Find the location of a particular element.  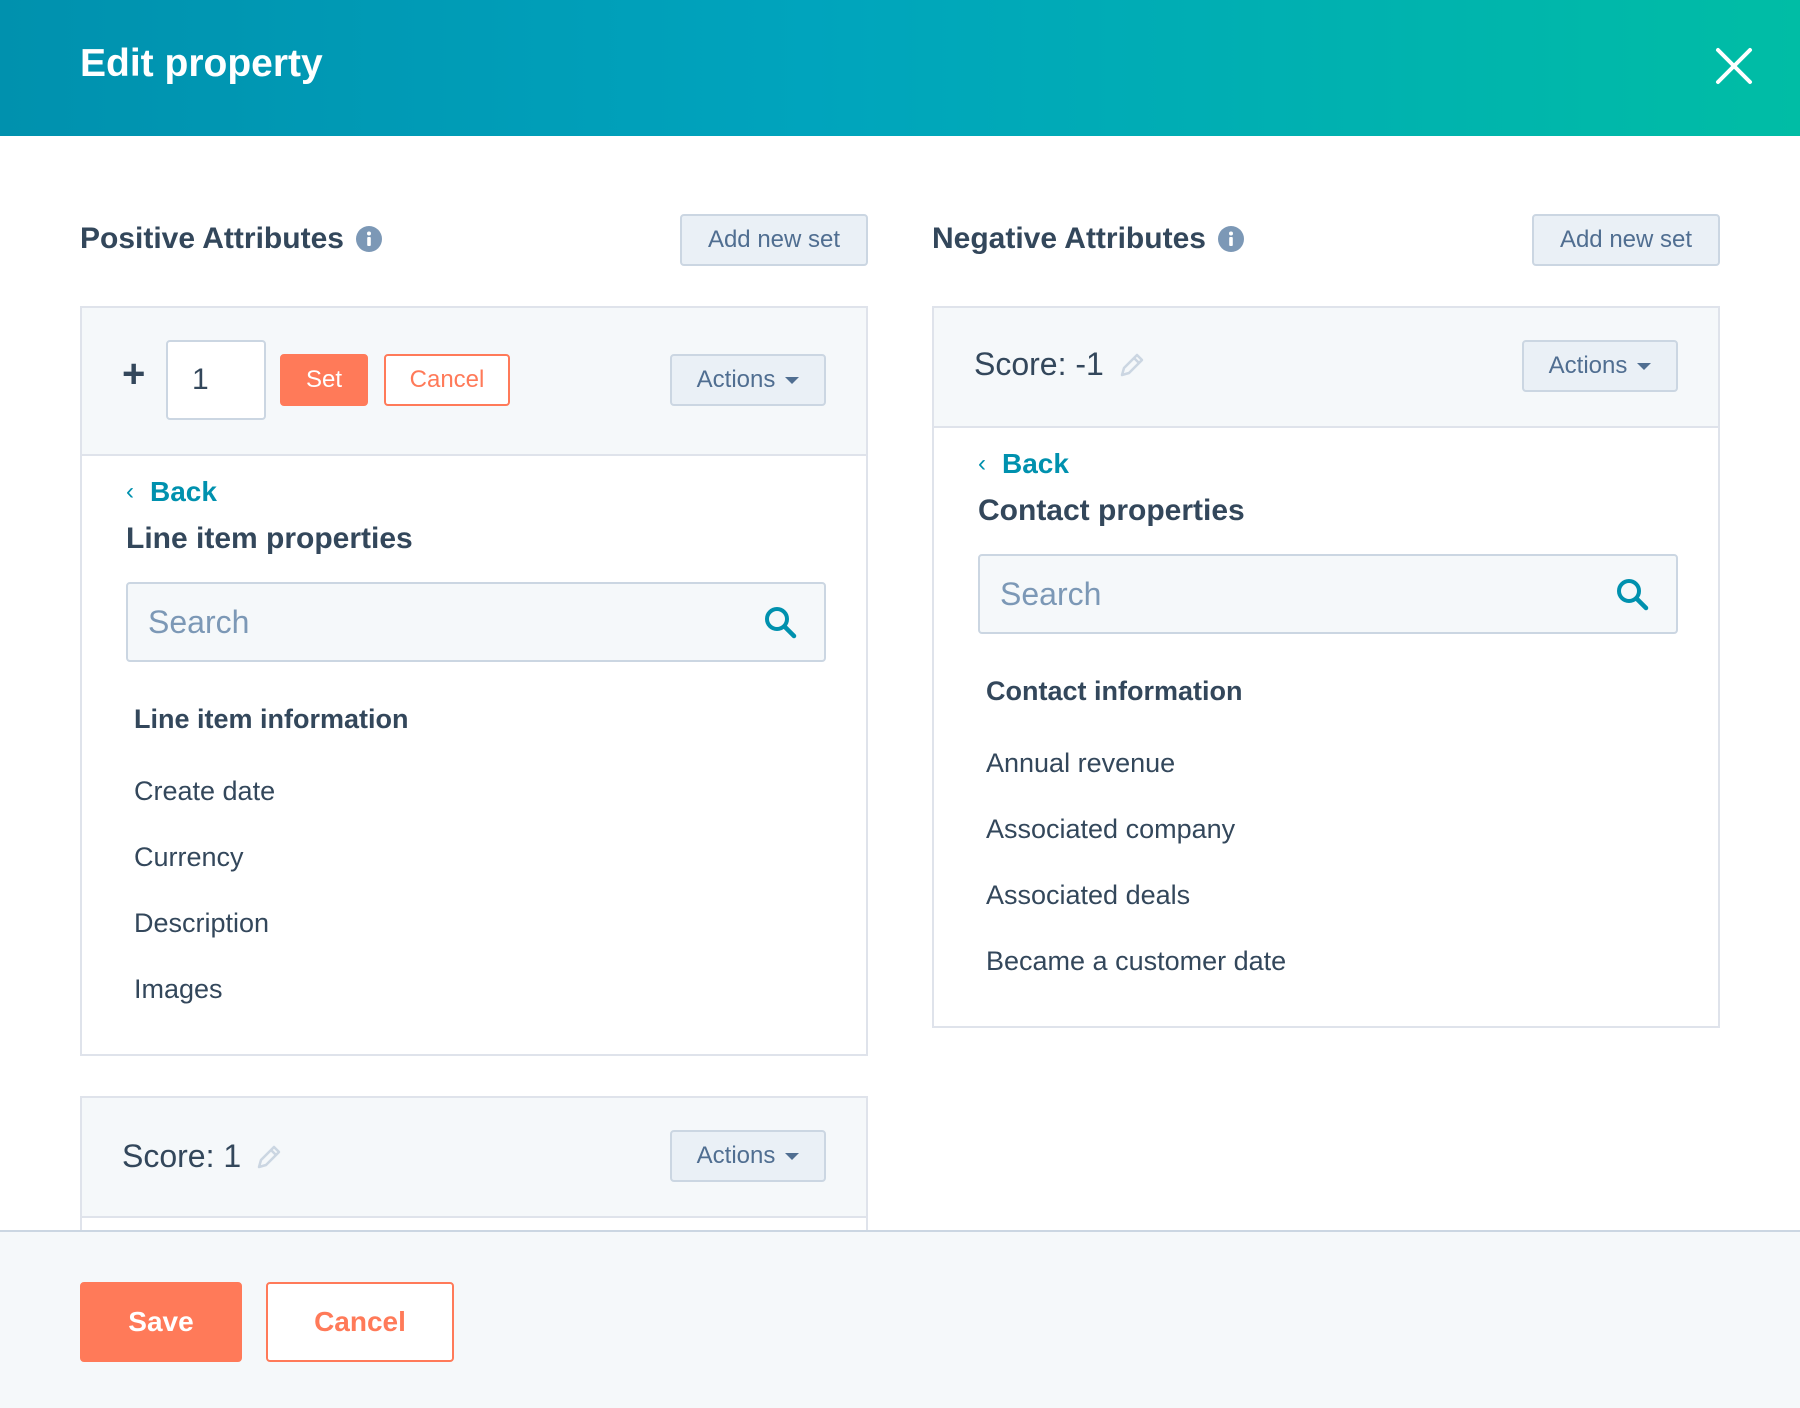

property-option: Annual revenue is located at coordinates (1080, 763).